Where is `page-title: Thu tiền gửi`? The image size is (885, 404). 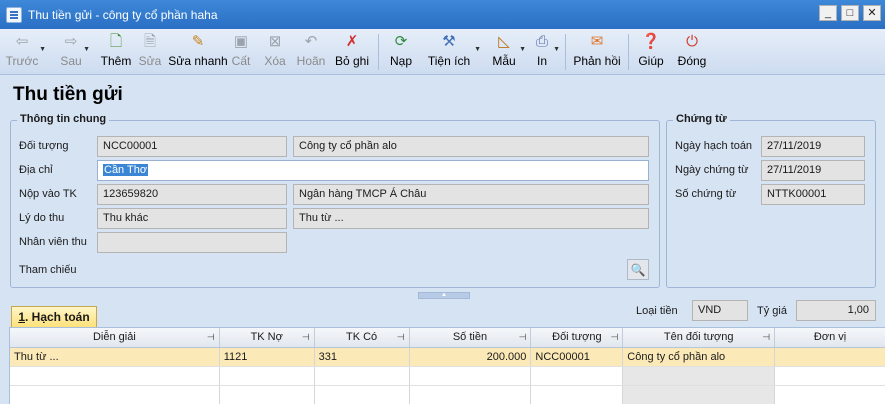 page-title: Thu tiền gửi is located at coordinates (68, 94).